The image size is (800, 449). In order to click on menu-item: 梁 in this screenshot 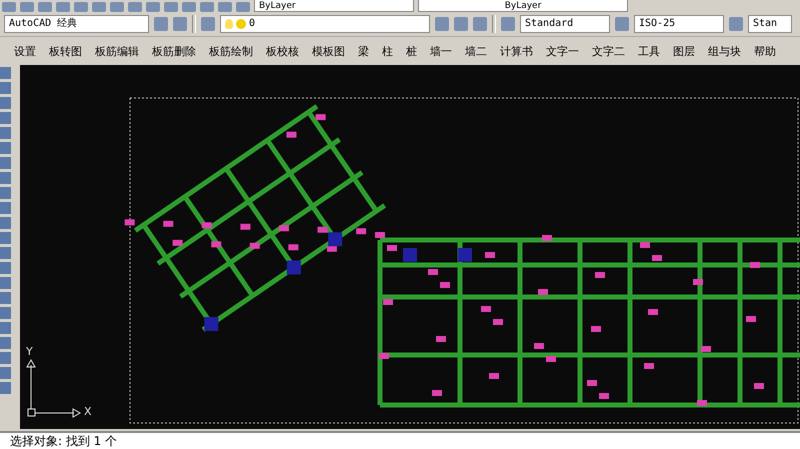, I will do `click(363, 51)`.